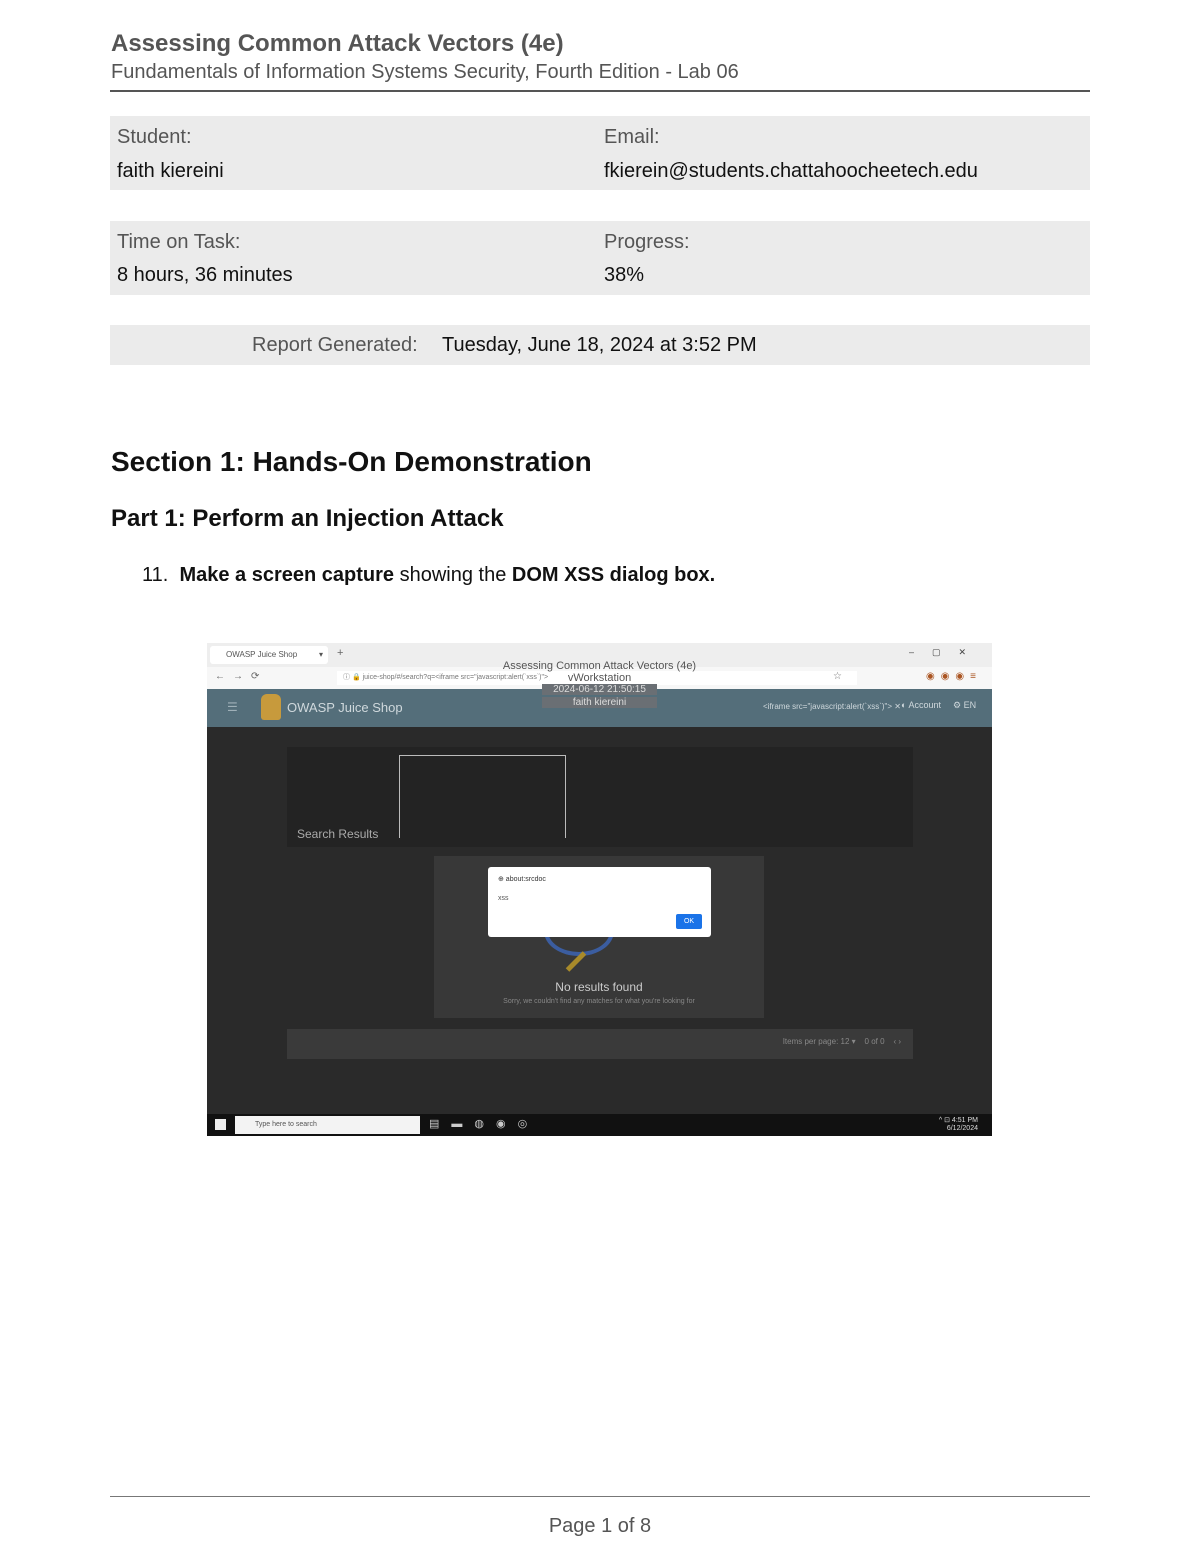 Image resolution: width=1200 pixels, height=1553 pixels. Describe the element at coordinates (600, 1526) in the screenshot. I see `page-number: Page 1 of 8` at that location.